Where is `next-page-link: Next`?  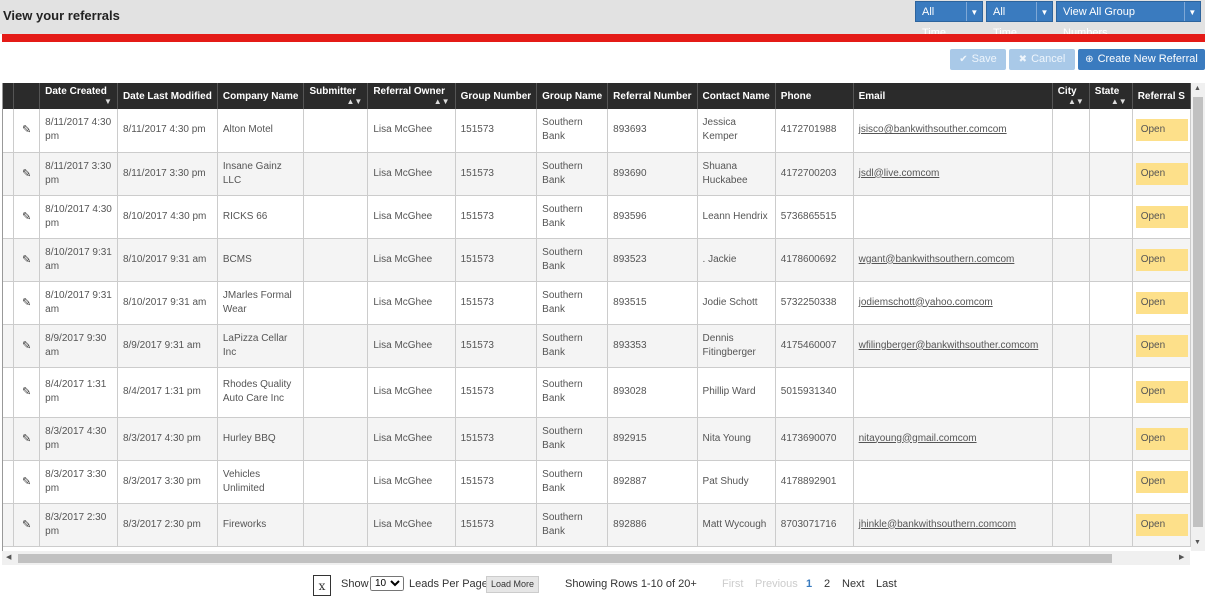 next-page-link: Next is located at coordinates (853, 584).